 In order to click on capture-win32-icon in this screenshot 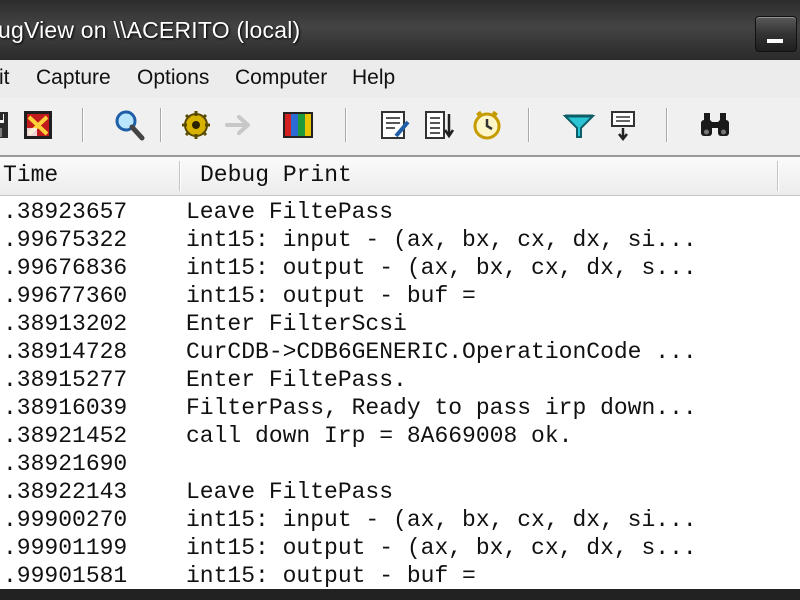, I will do `click(298, 125)`.